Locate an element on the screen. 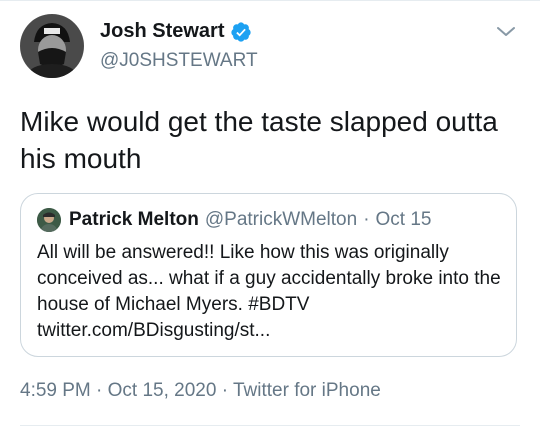 The height and width of the screenshot is (438, 540). author-display-name: Josh Stewart is located at coordinates (176, 31).